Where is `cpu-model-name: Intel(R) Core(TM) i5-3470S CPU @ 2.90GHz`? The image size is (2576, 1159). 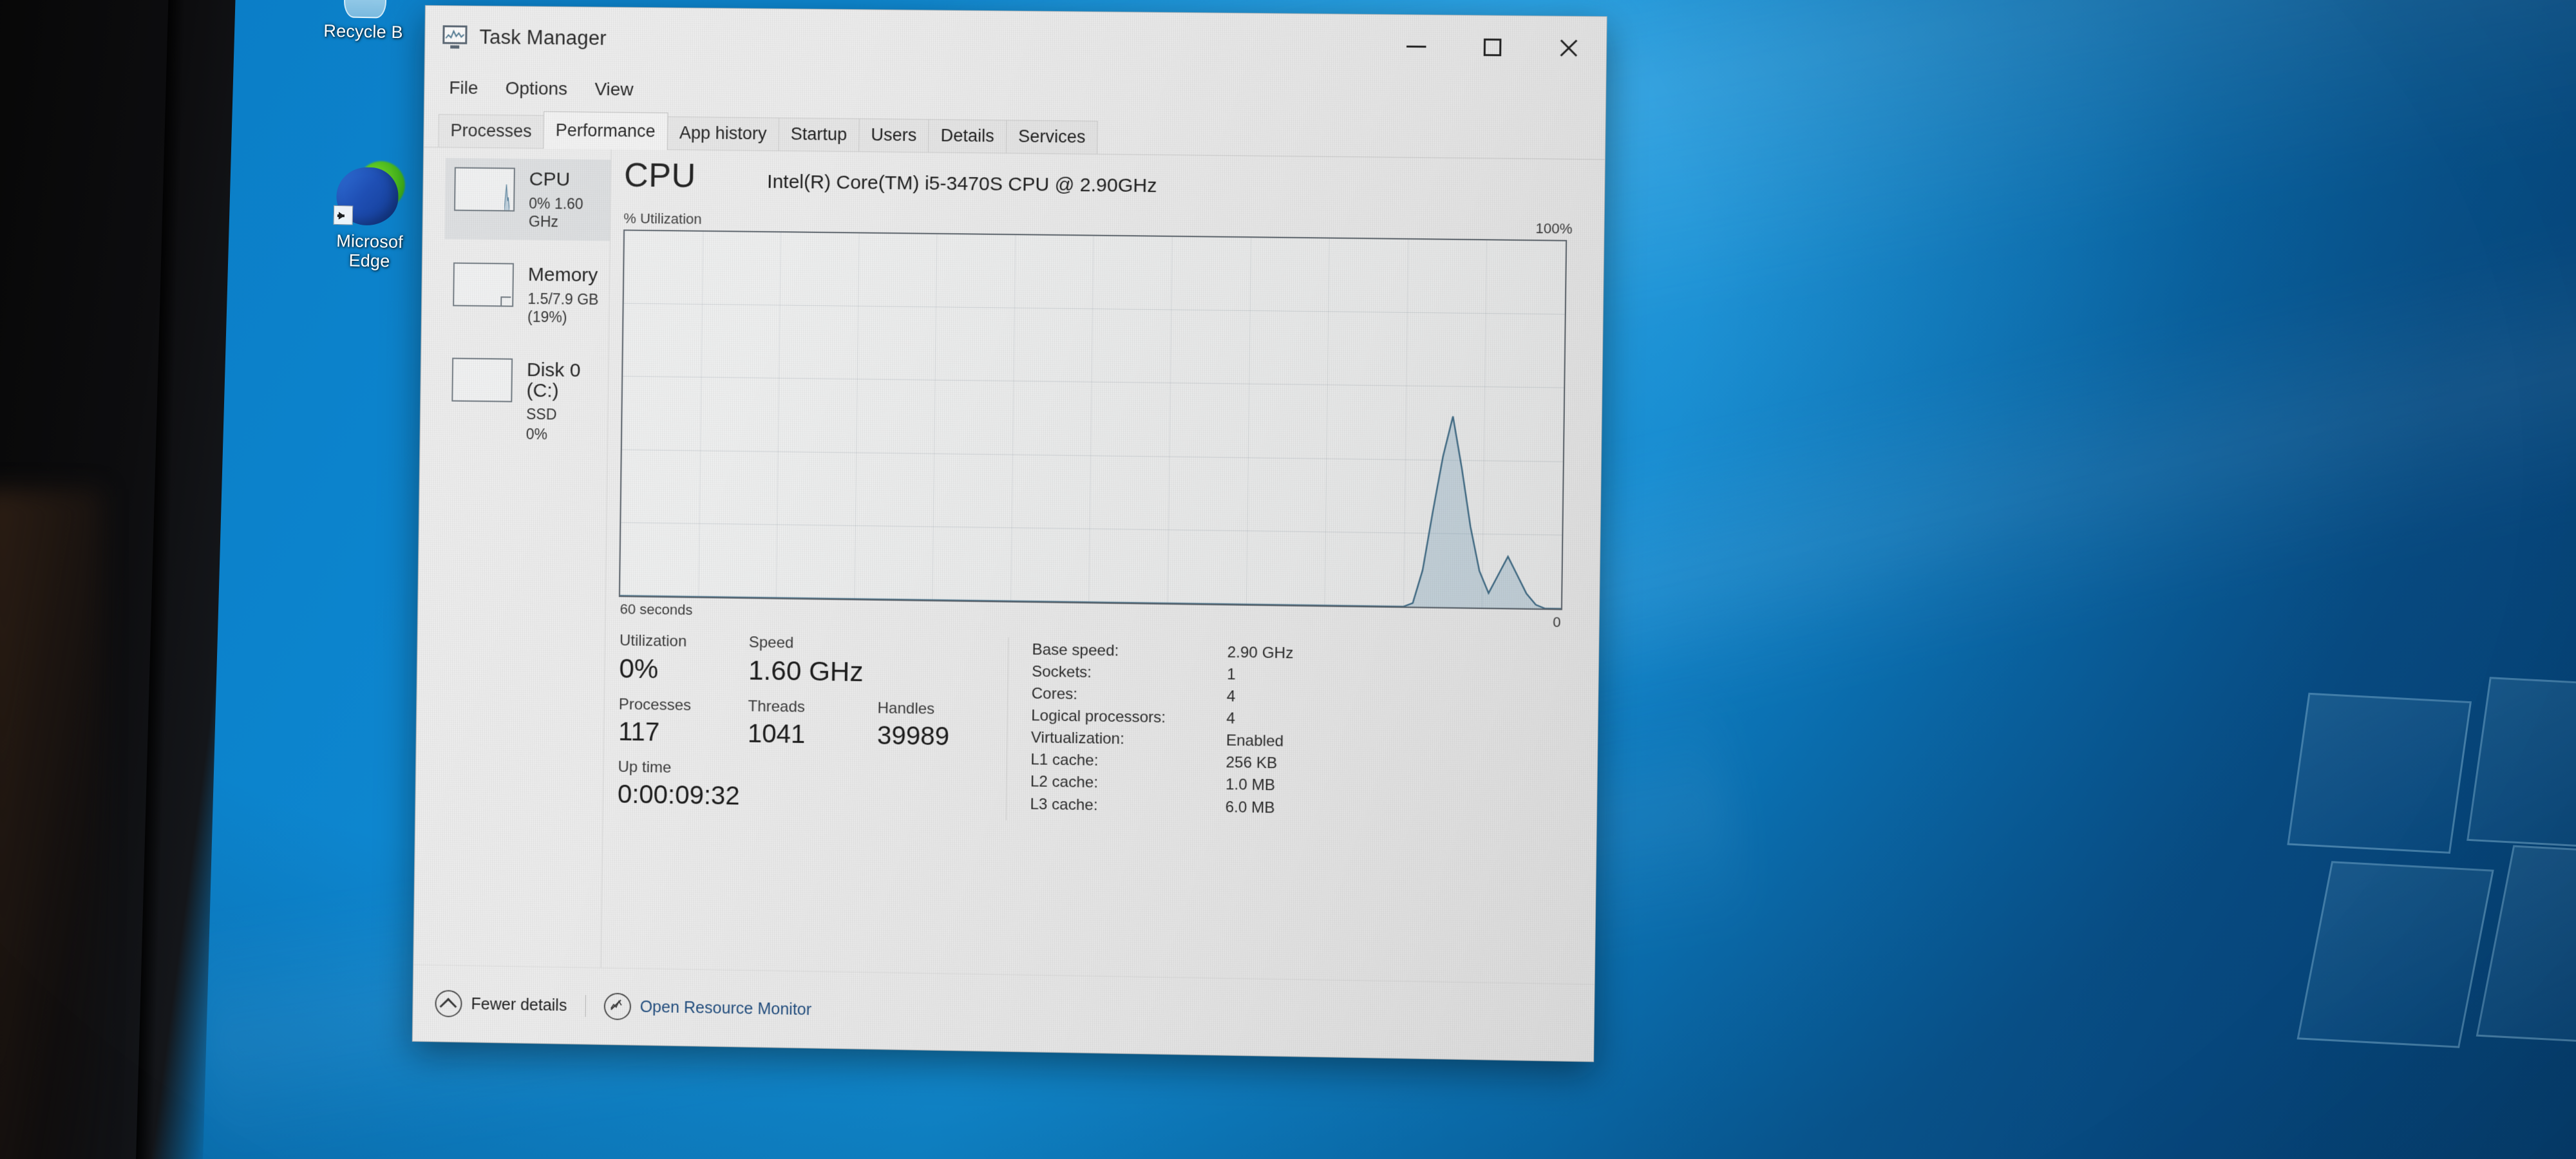
cpu-model-name: Intel(R) Core(TM) i5-3470S CPU @ 2.90GHz is located at coordinates (962, 184).